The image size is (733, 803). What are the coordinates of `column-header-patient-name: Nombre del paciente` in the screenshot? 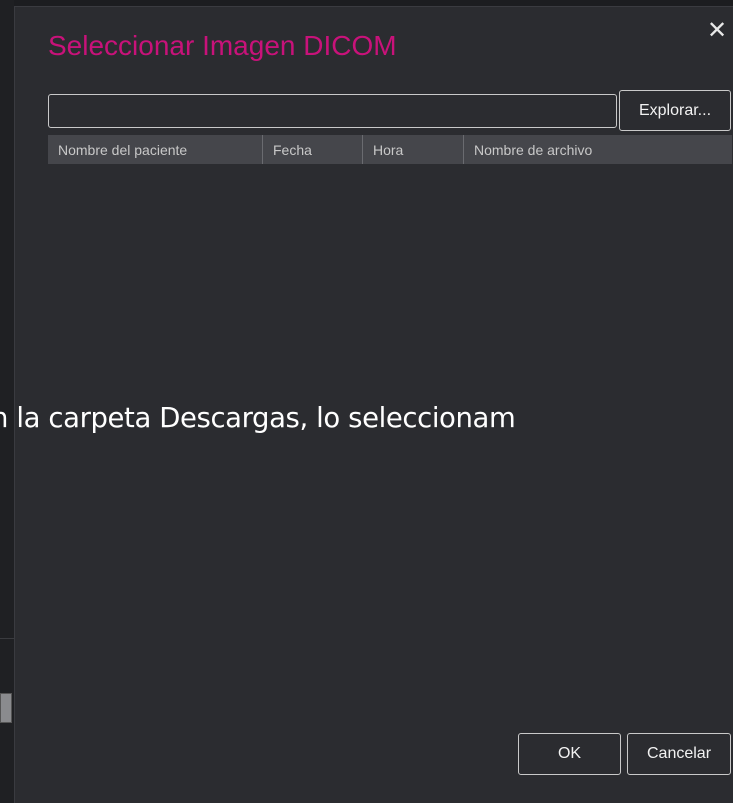 It's located at (155, 149).